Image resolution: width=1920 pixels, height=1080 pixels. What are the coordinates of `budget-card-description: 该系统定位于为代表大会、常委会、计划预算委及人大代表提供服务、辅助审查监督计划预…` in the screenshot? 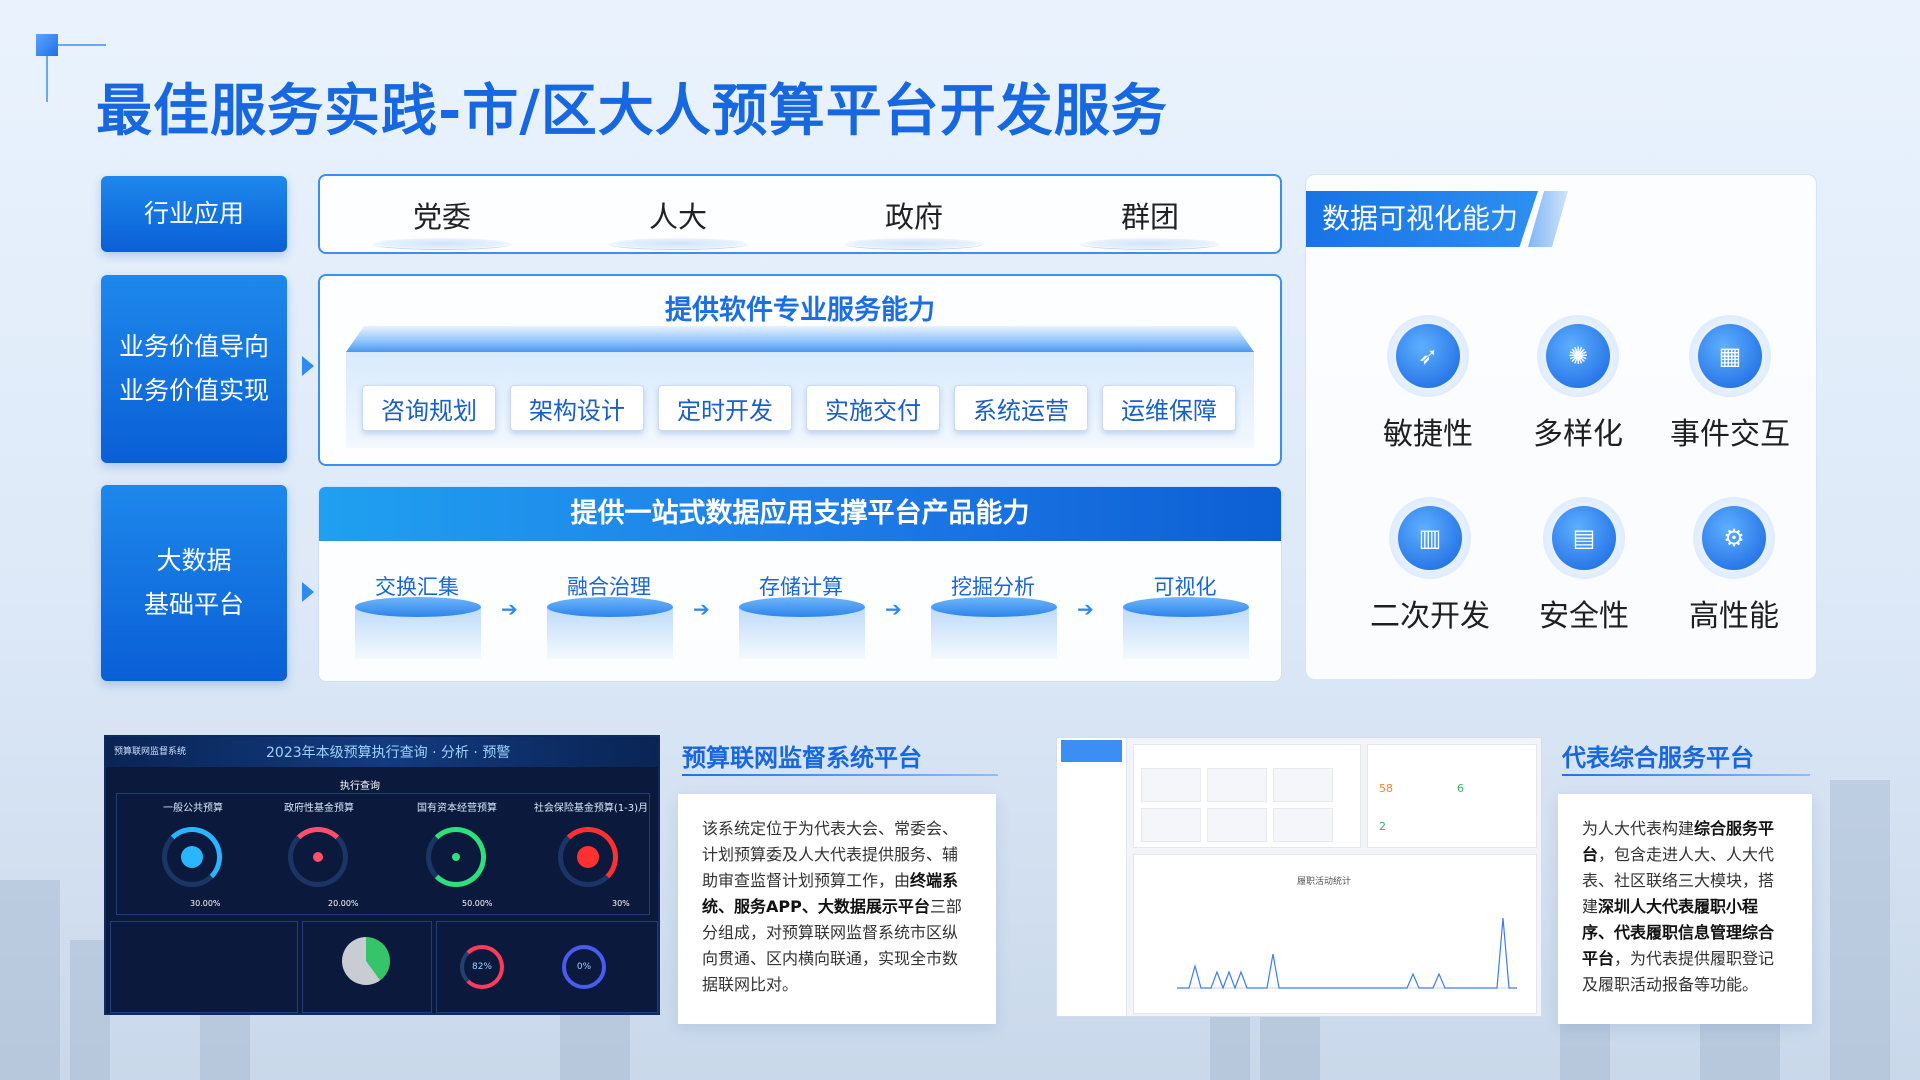 It's located at (837, 909).